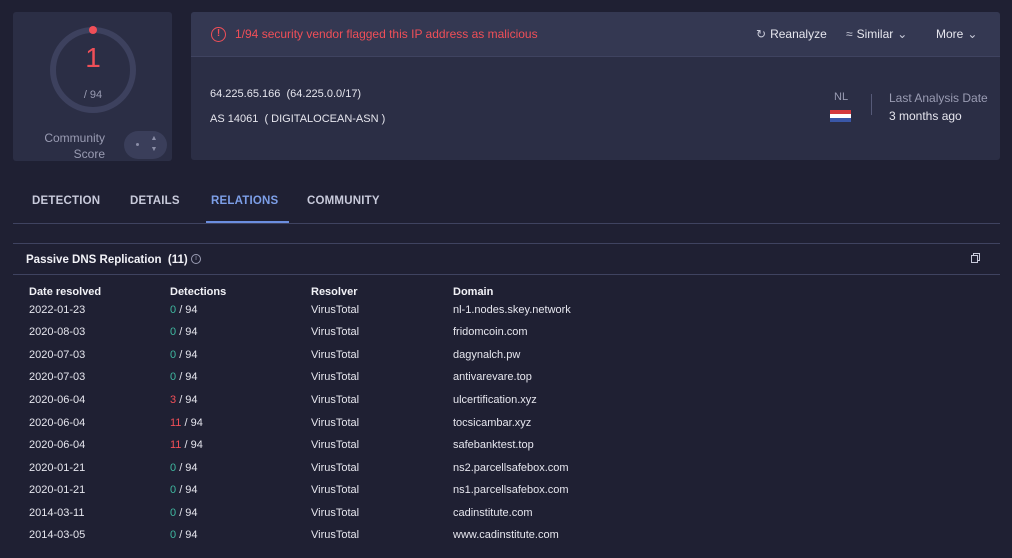  I want to click on domain-link: fridomcoin.com, so click(490, 332).